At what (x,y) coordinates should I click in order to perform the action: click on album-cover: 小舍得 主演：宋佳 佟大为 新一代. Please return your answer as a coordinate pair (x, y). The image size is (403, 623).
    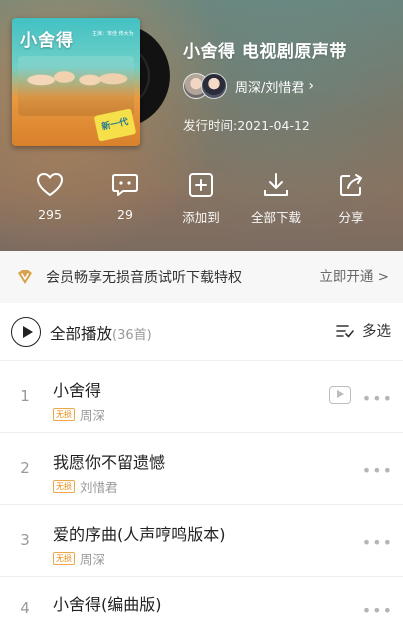
    Looking at the image, I should click on (76, 82).